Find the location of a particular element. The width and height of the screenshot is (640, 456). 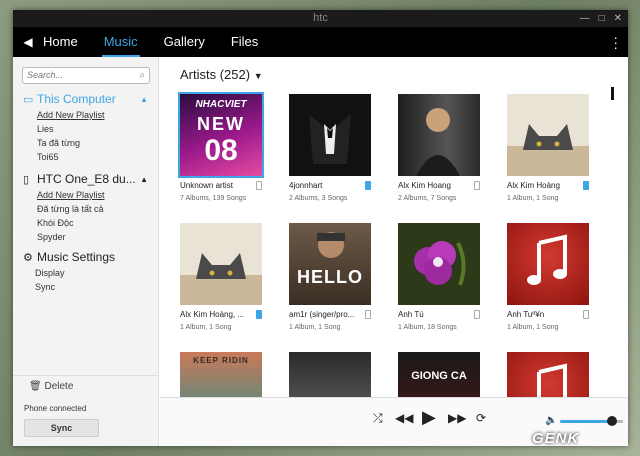

cat-image is located at coordinates (548, 150).